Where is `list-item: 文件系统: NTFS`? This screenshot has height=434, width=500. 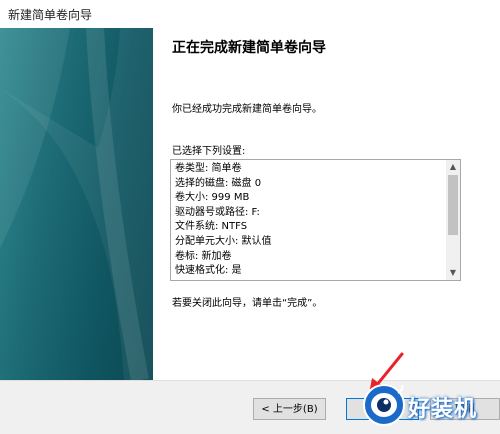
list-item: 文件系统: NTFS is located at coordinates (211, 227).